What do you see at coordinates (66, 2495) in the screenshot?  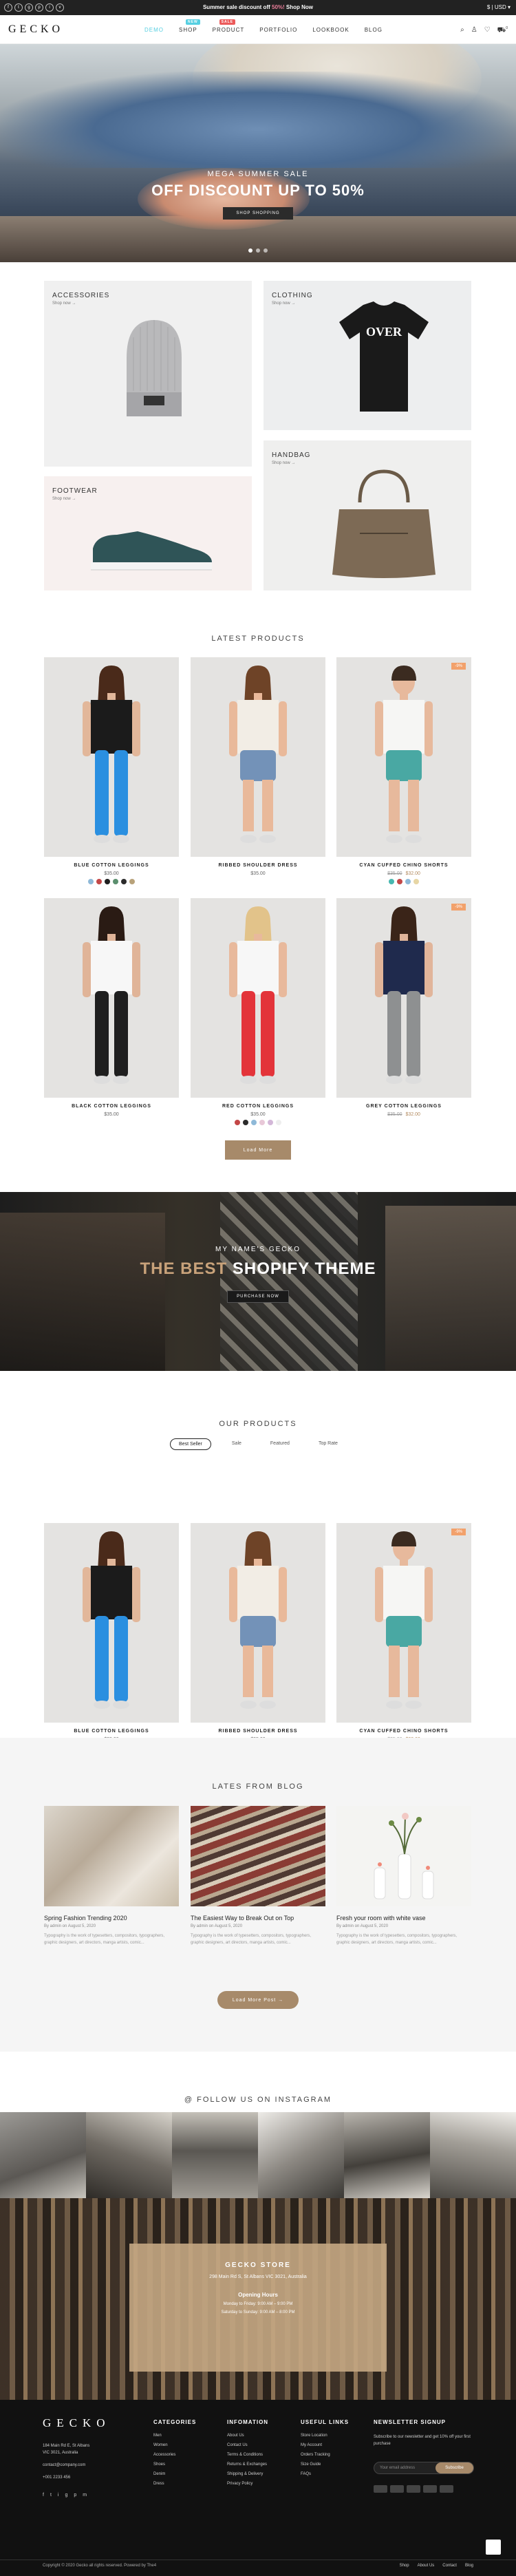 I see `google-icon: g` at bounding box center [66, 2495].